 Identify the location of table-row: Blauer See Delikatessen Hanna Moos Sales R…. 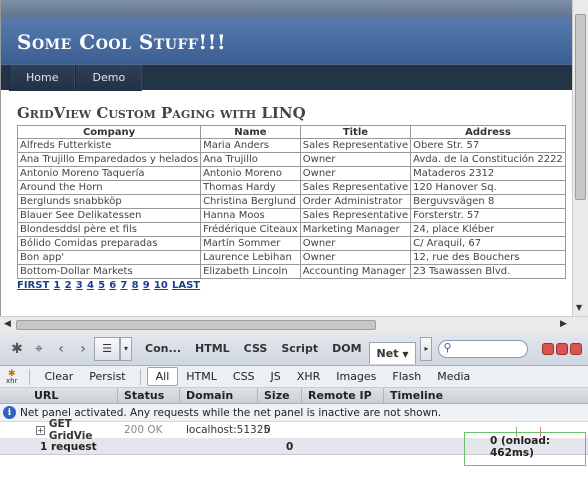
(291, 215).